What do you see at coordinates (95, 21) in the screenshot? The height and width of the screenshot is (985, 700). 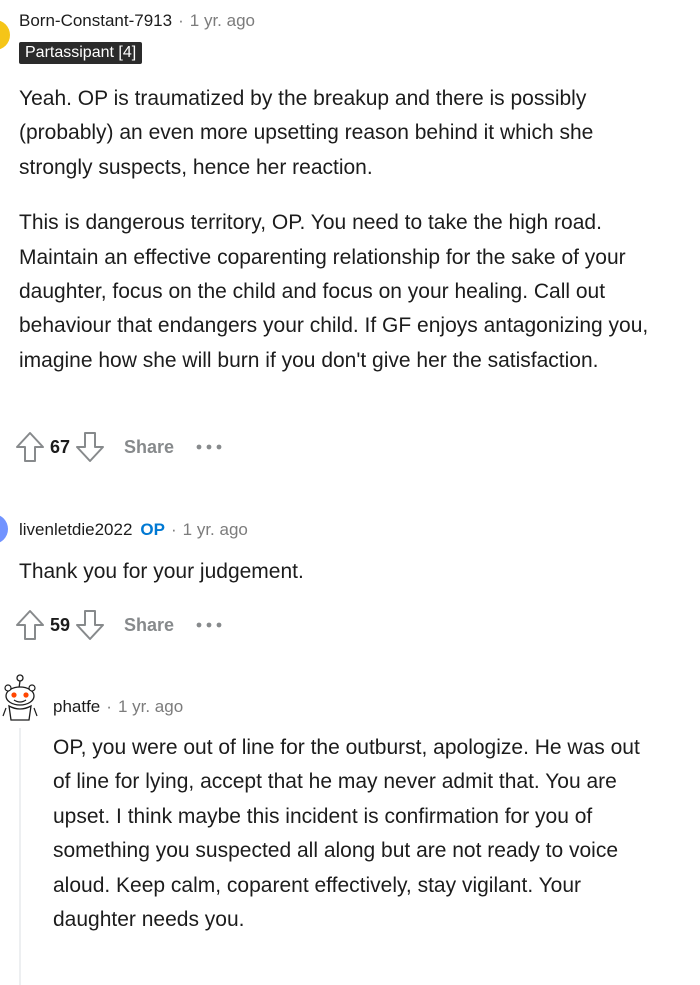 I see `username: Born-Constant-7913` at bounding box center [95, 21].